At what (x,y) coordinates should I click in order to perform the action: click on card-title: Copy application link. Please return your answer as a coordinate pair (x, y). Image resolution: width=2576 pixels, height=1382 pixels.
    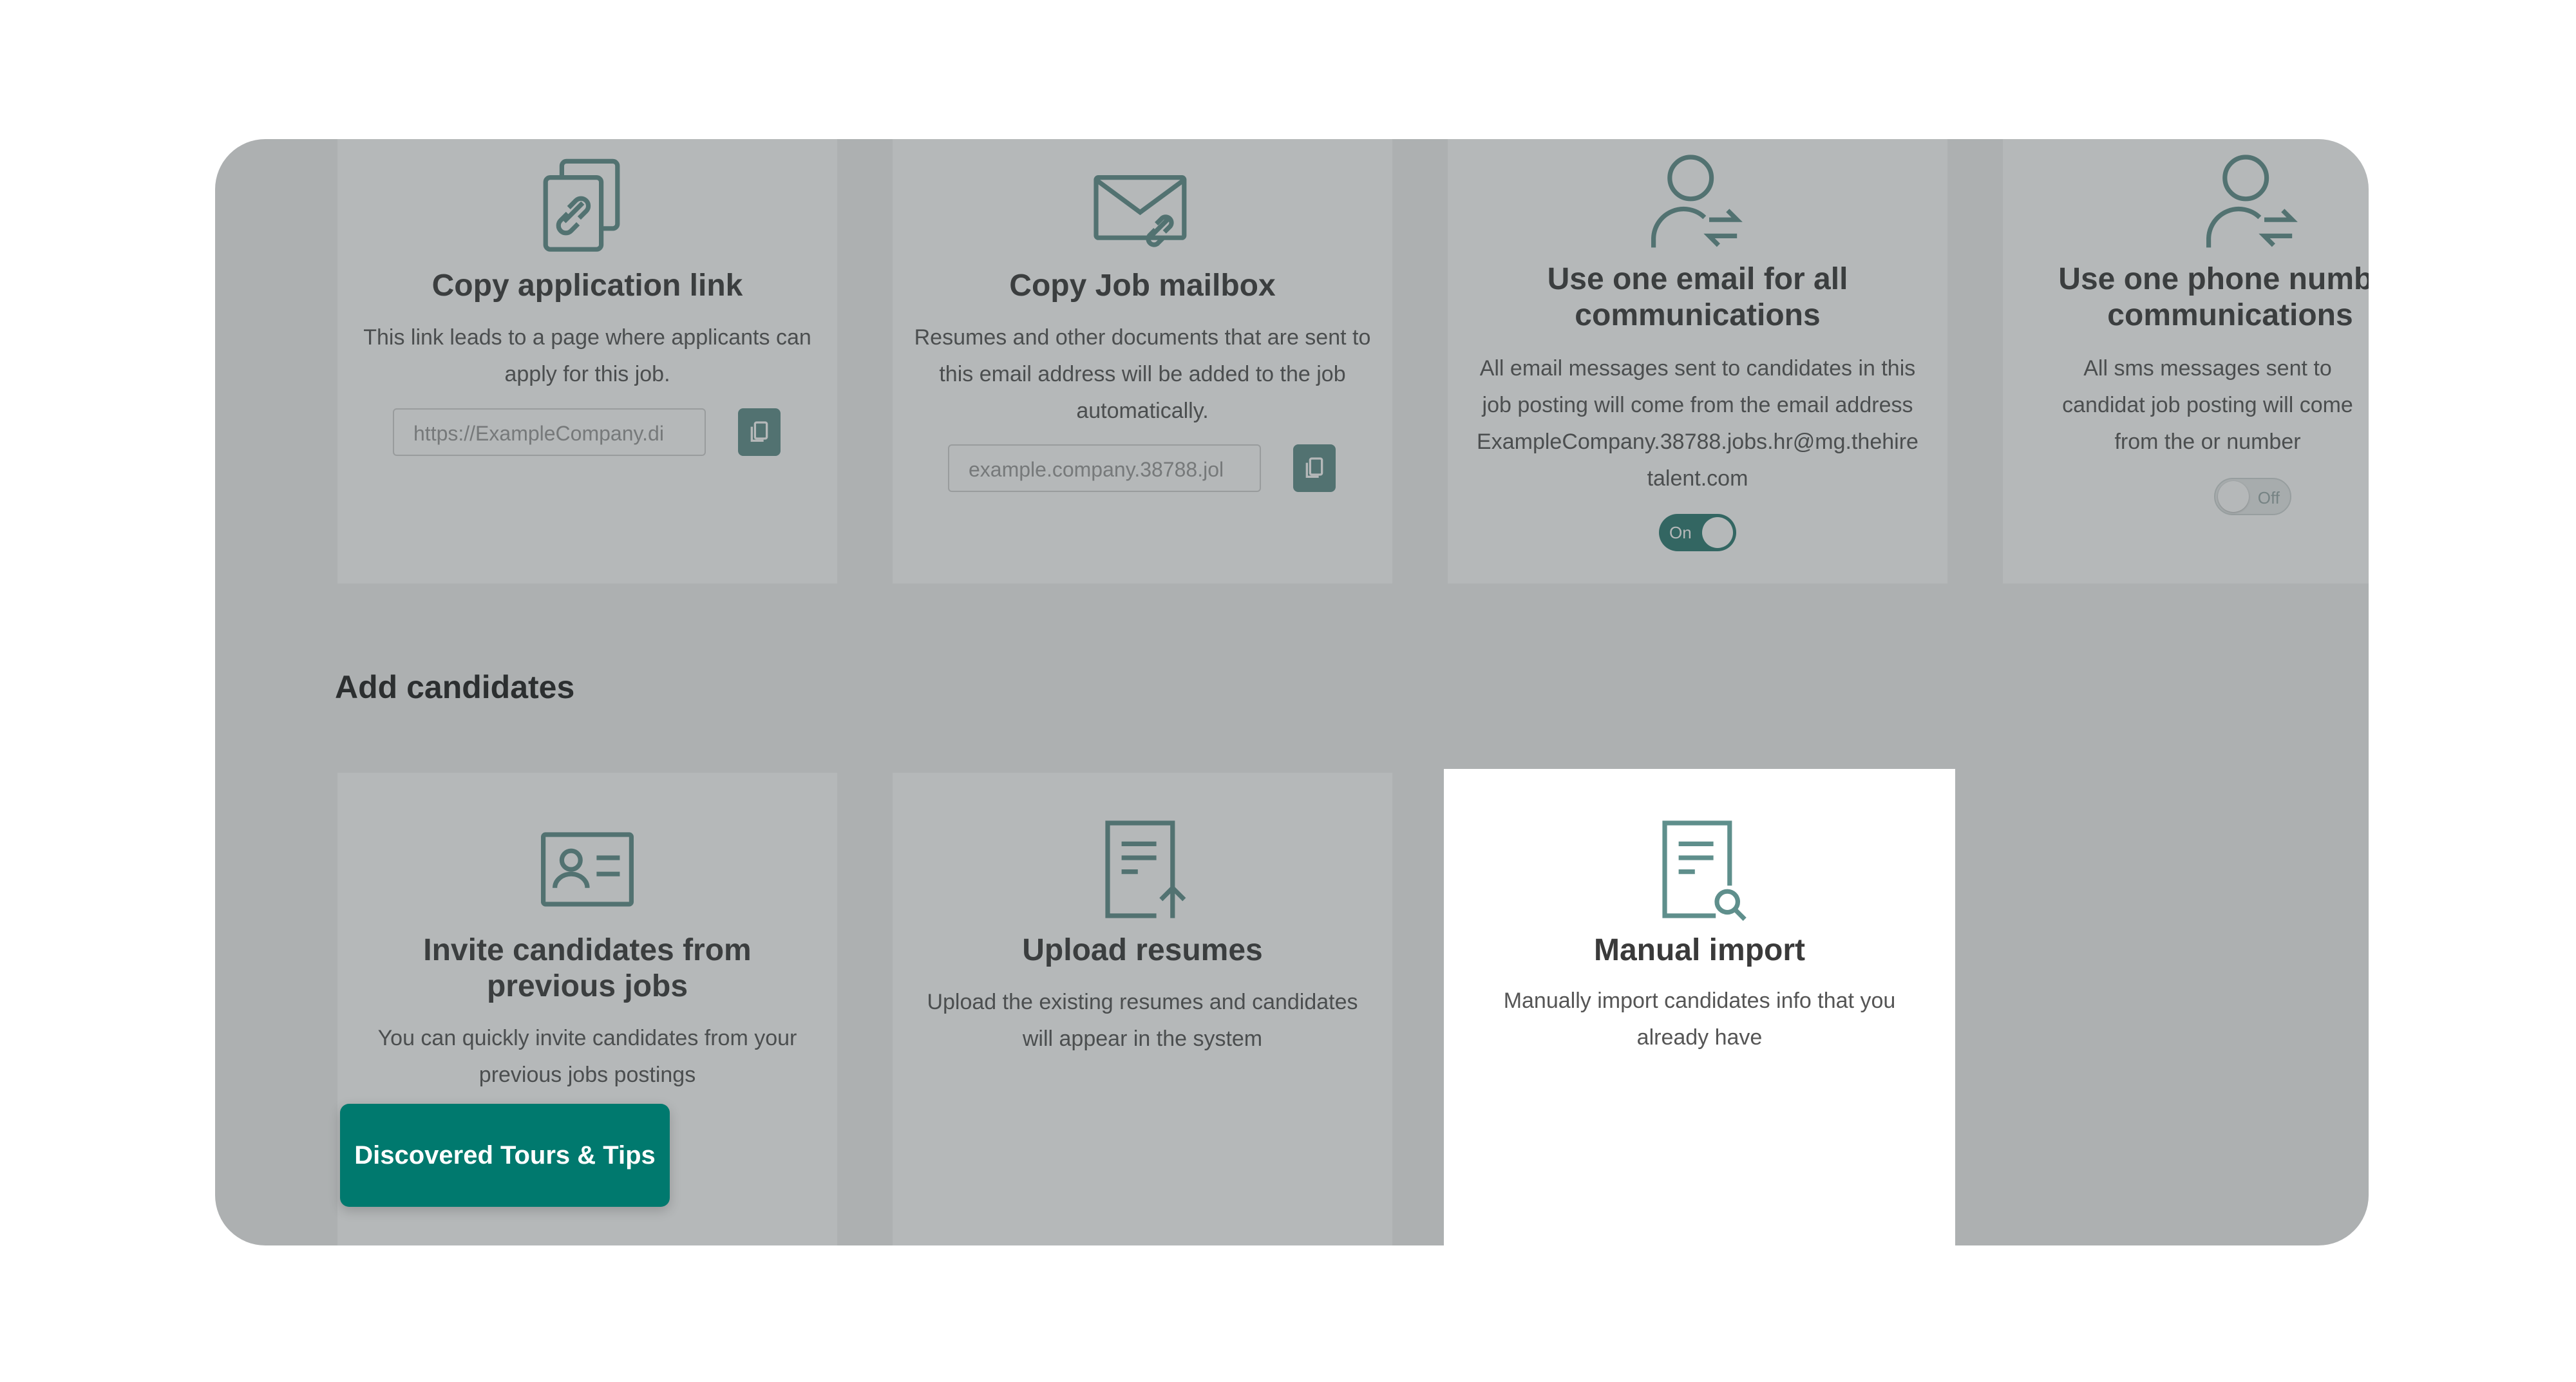
    Looking at the image, I should click on (587, 286).